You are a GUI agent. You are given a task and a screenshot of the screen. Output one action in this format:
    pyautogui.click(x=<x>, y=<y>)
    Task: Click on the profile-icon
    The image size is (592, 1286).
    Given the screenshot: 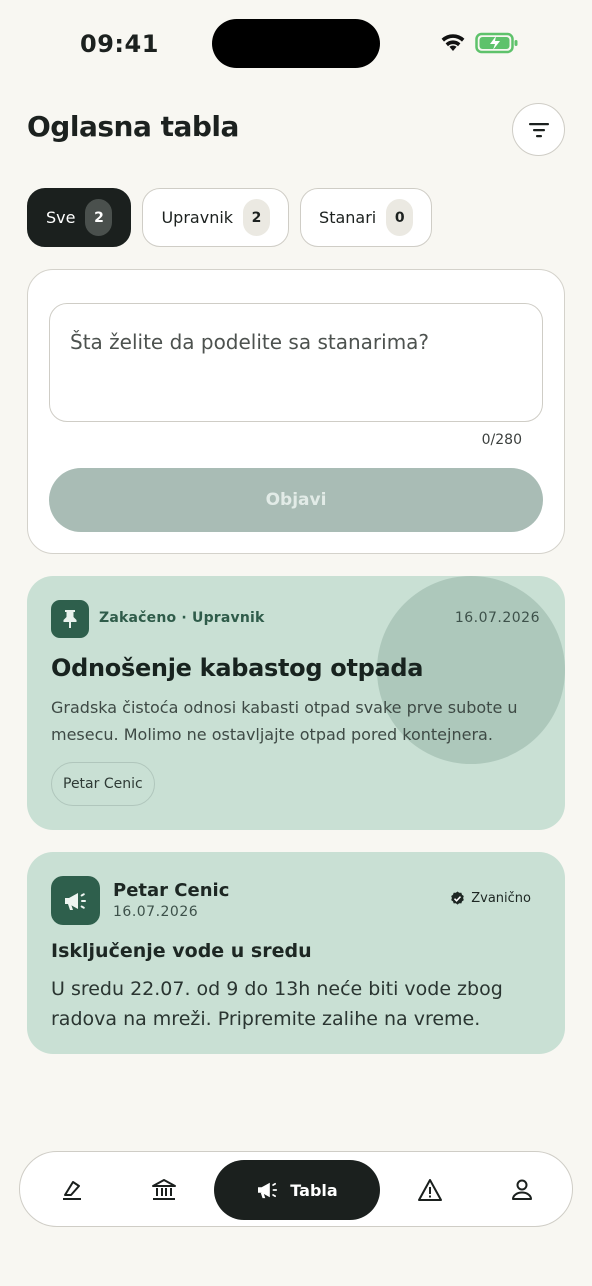 What is the action you would take?
    pyautogui.click(x=522, y=1189)
    